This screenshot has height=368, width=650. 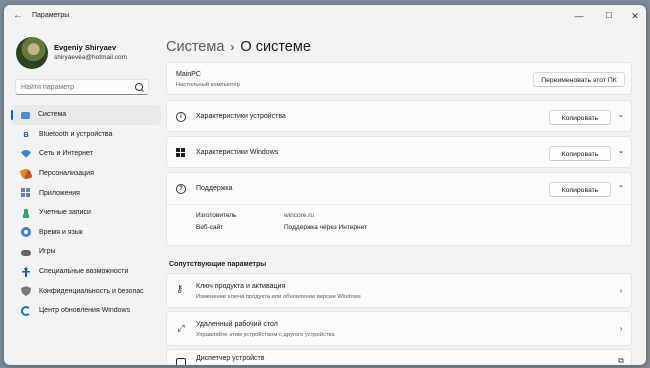 I want to click on sidebar-item-label: Конфиденциальность и безопас, so click(x=91, y=291).